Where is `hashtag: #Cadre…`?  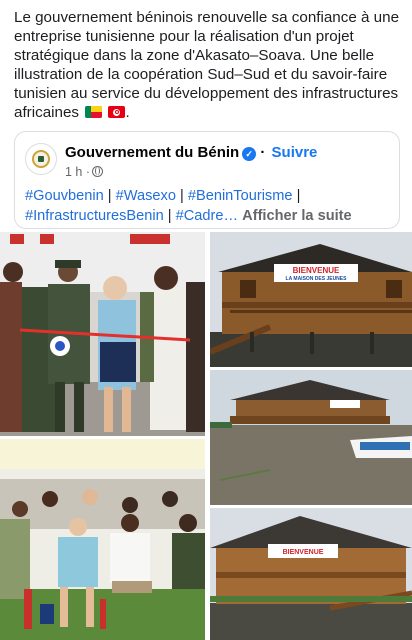 hashtag: #Cadre… is located at coordinates (207, 216).